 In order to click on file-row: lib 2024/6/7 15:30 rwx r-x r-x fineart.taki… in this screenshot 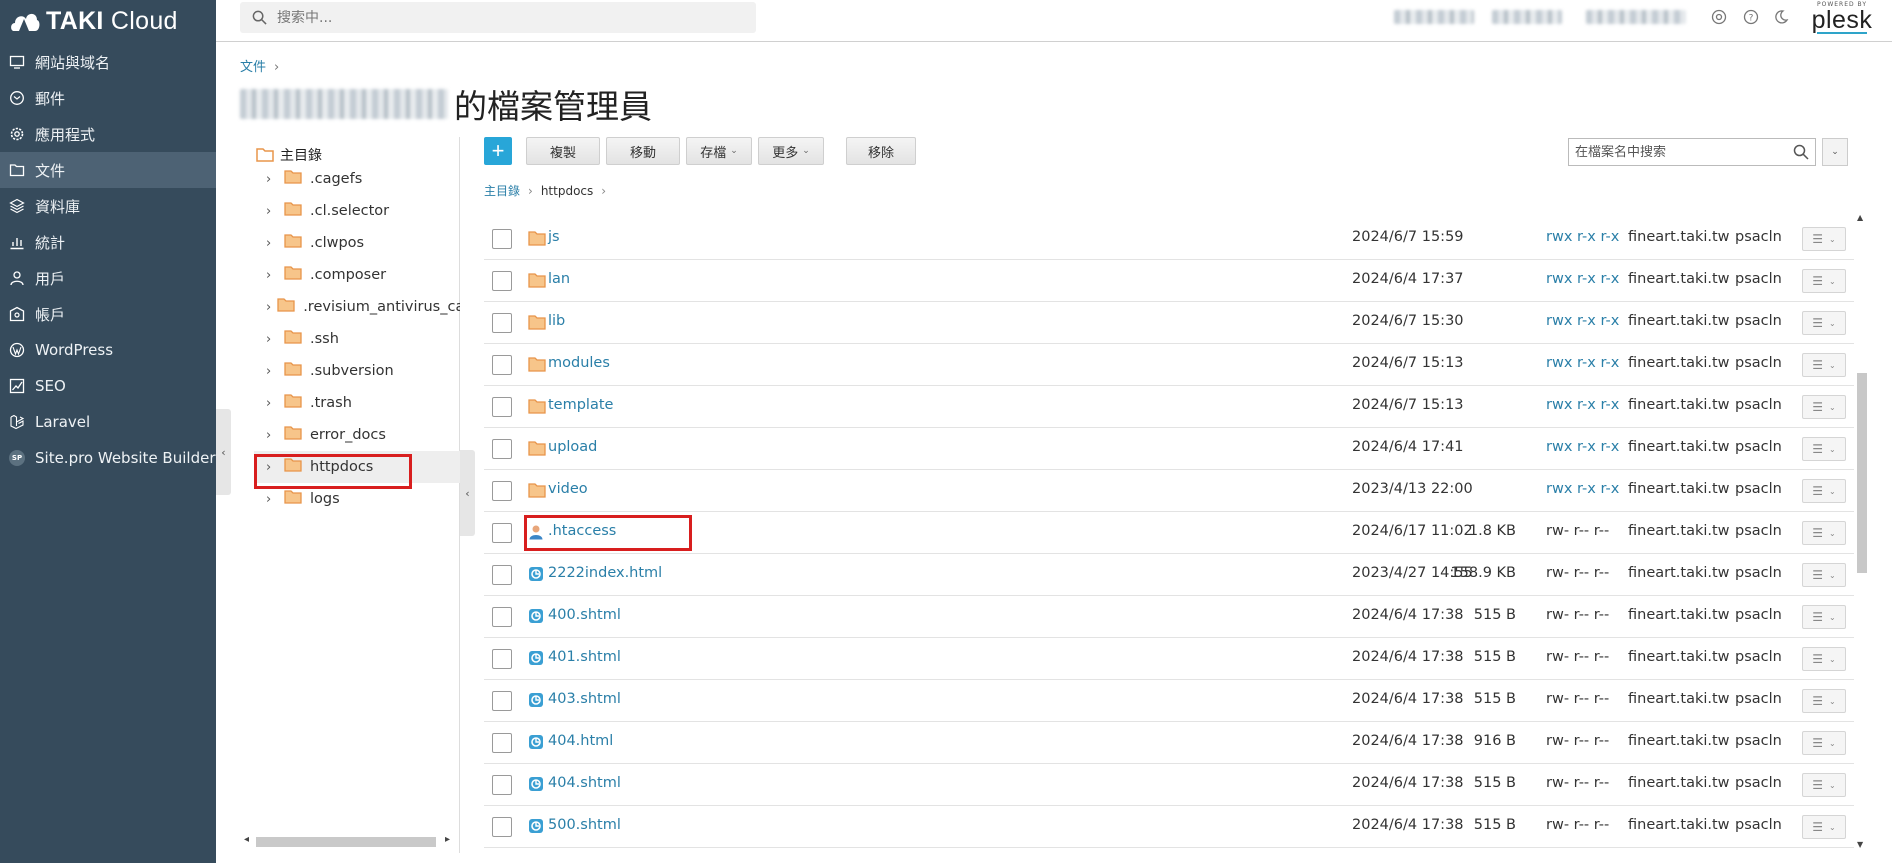, I will do `click(1169, 323)`.